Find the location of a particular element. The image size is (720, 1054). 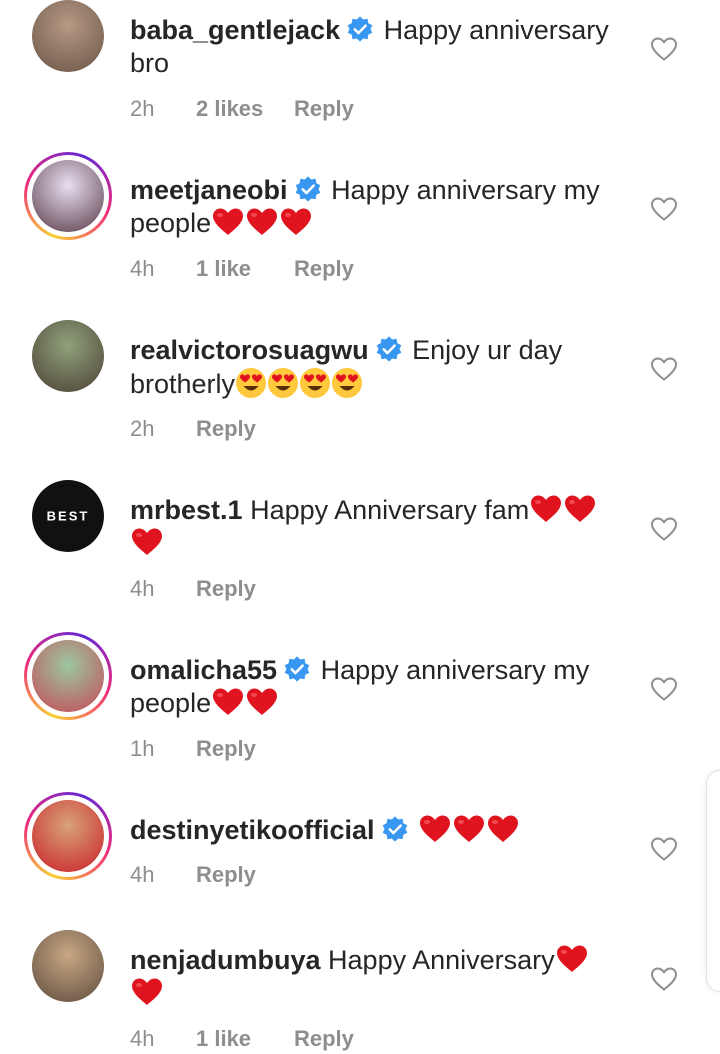

avatar: BEST is located at coordinates (68, 516).